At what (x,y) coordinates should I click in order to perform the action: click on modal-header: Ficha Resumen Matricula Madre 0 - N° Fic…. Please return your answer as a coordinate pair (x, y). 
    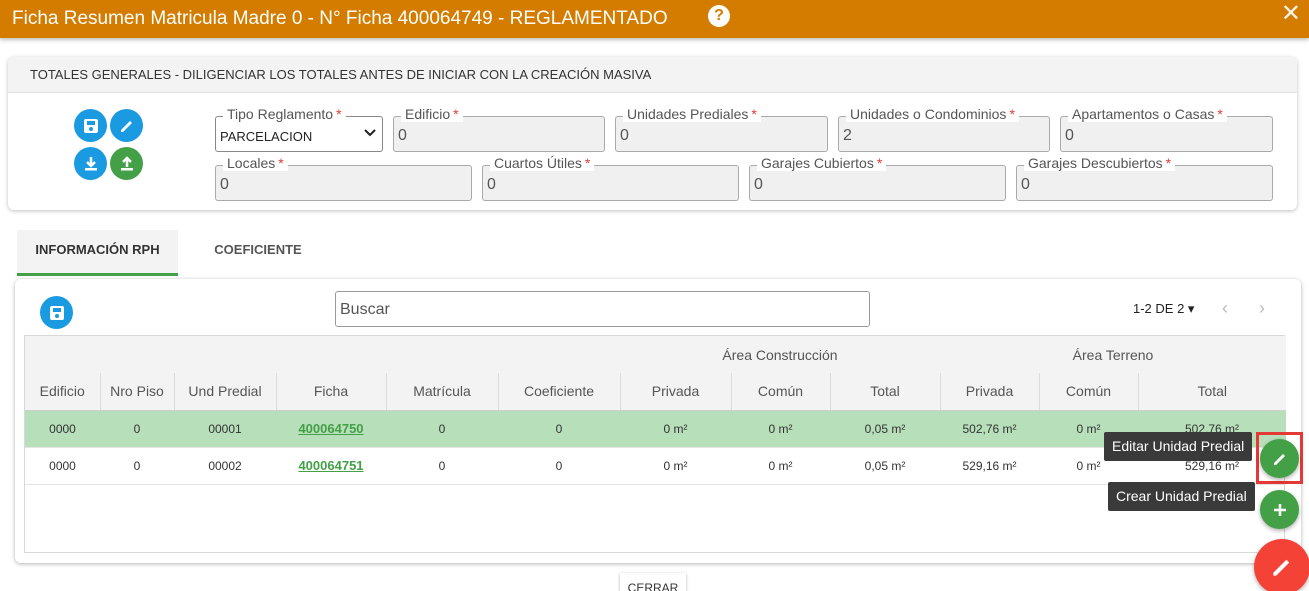
    Looking at the image, I should click on (654, 19).